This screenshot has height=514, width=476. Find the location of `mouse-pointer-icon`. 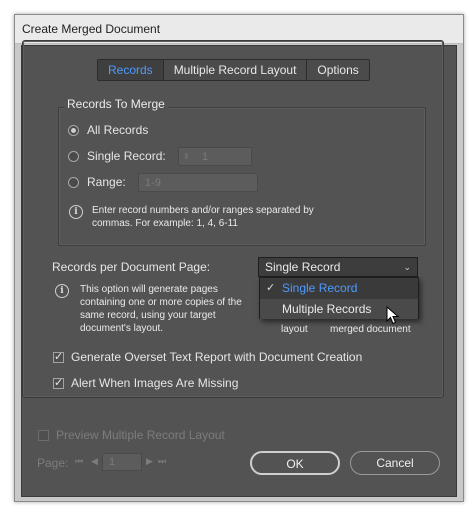

mouse-pointer-icon is located at coordinates (393, 315).